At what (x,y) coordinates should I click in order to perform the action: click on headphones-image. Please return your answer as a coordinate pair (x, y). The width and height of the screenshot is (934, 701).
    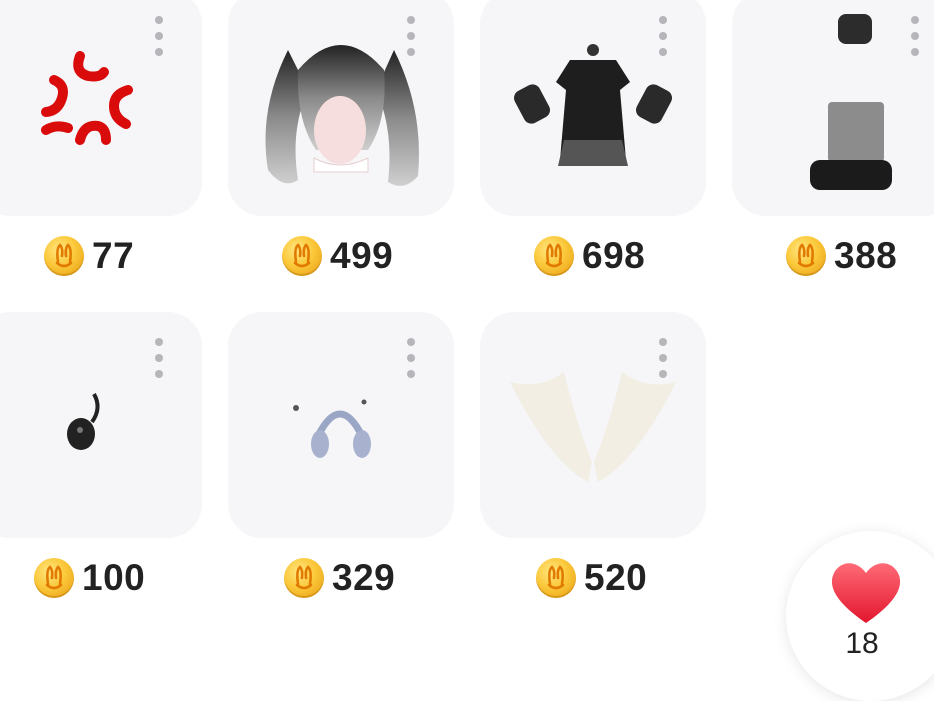
    Looking at the image, I should click on (332, 428).